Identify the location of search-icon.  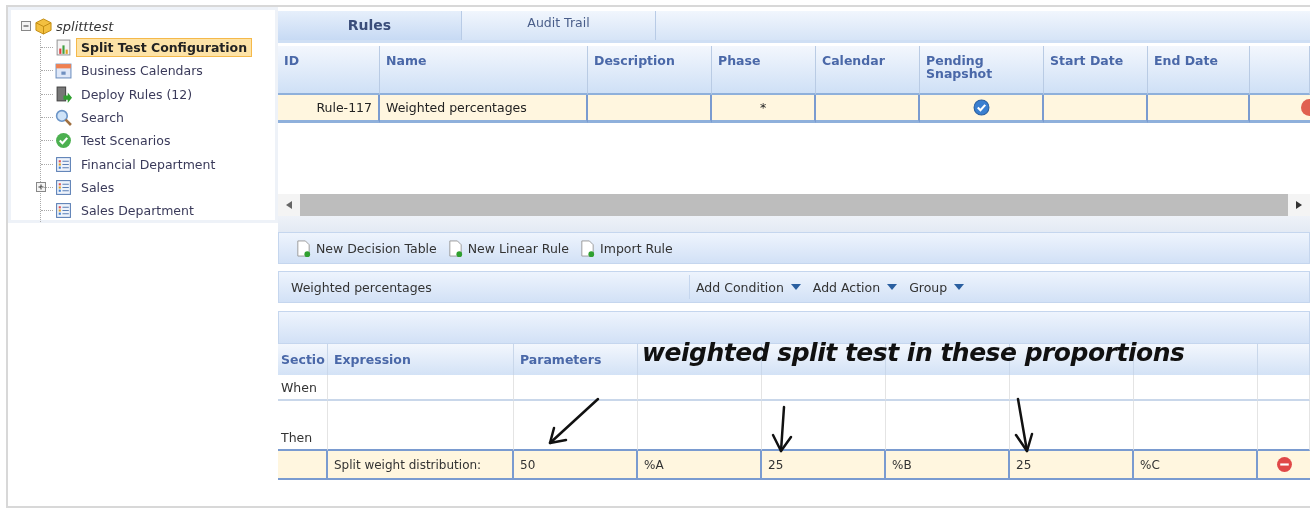
(63, 118).